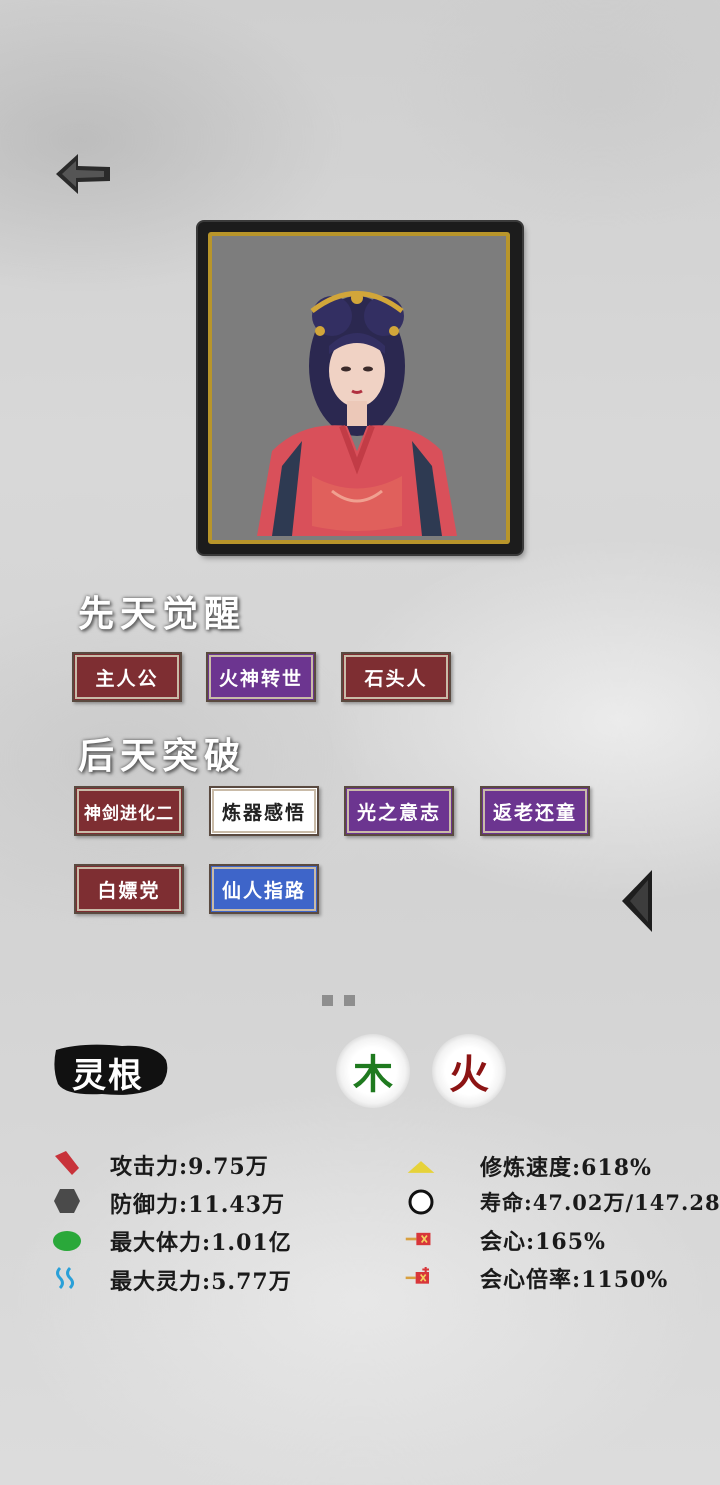 The width and height of the screenshot is (720, 1485). Describe the element at coordinates (201, 1243) in the screenshot. I see `max-health-stat: 最大体力:1.01亿` at that location.